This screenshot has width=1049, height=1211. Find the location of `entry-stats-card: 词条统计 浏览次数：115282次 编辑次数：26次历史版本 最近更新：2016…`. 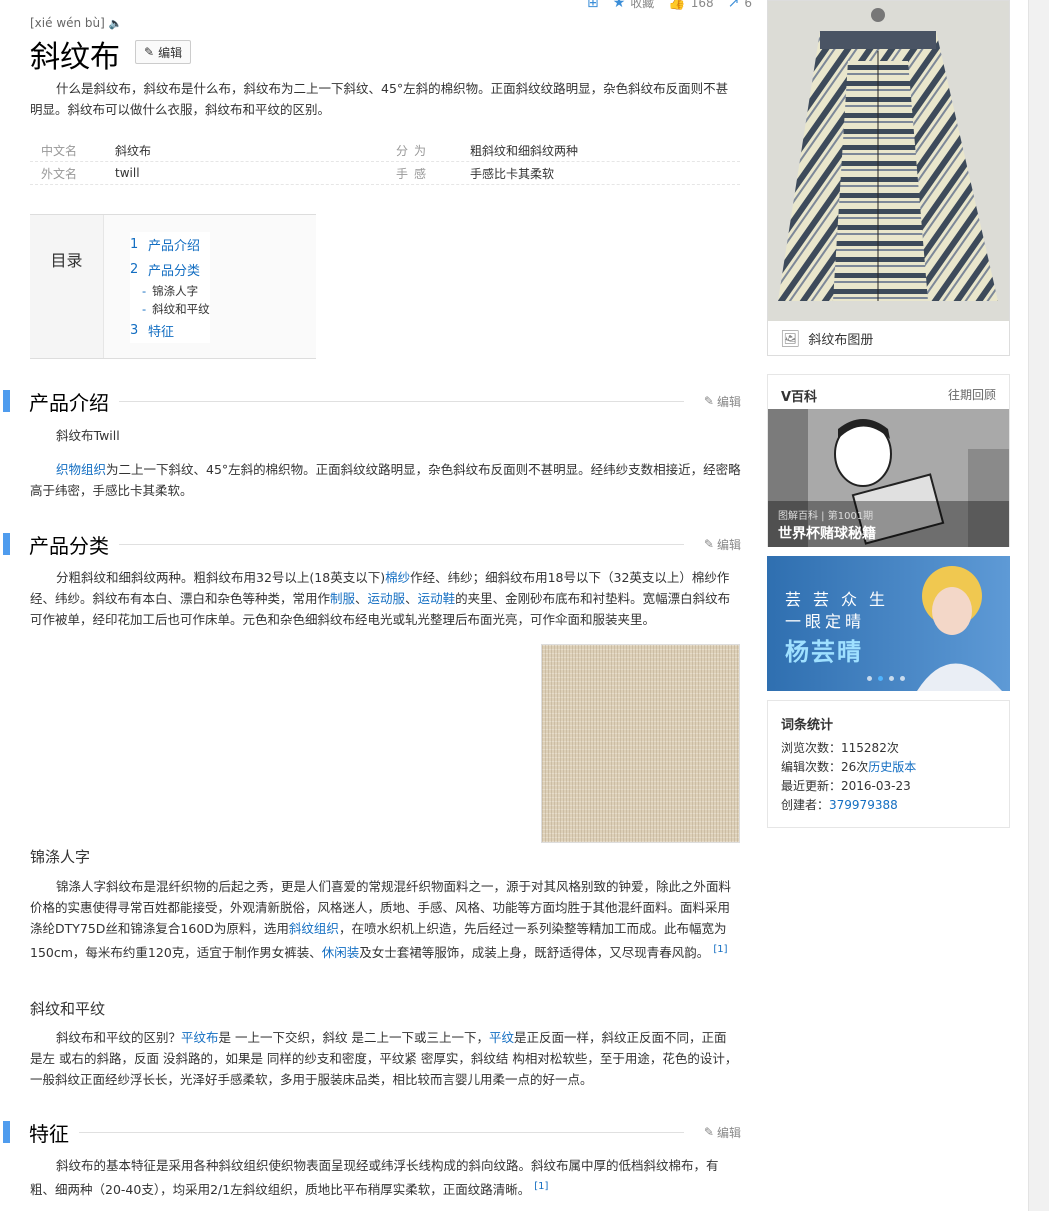

entry-stats-card: 词条统计 浏览次数：115282次 编辑次数：26次历史版本 最近更新：2016… is located at coordinates (888, 764).